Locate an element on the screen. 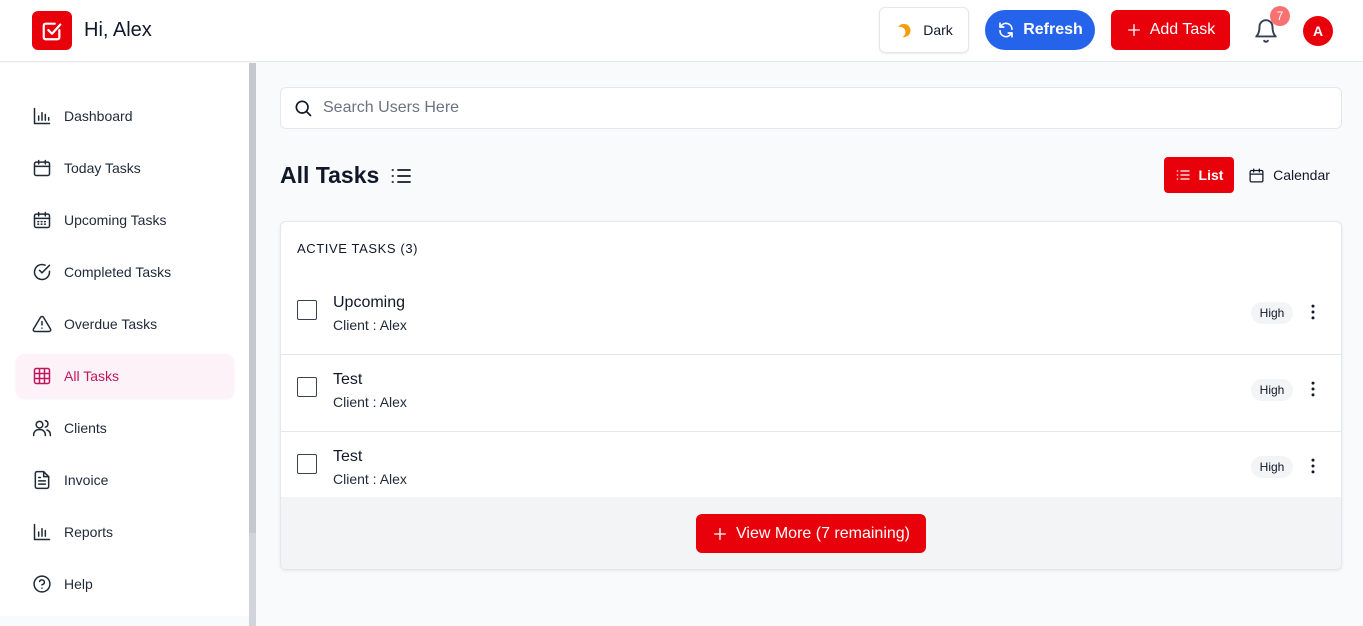  sidebar-item-label: Upcoming Tasks is located at coordinates (115, 220).